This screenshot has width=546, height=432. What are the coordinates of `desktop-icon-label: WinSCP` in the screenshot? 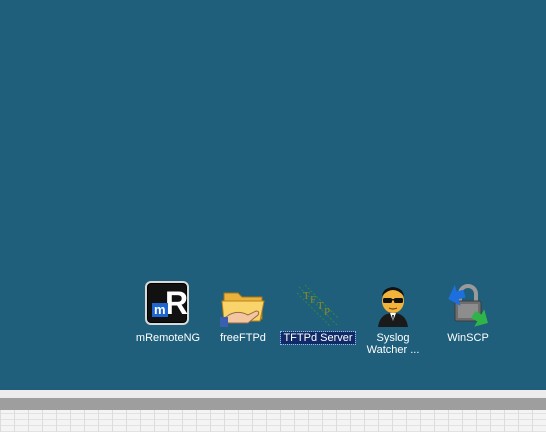 It's located at (468, 338).